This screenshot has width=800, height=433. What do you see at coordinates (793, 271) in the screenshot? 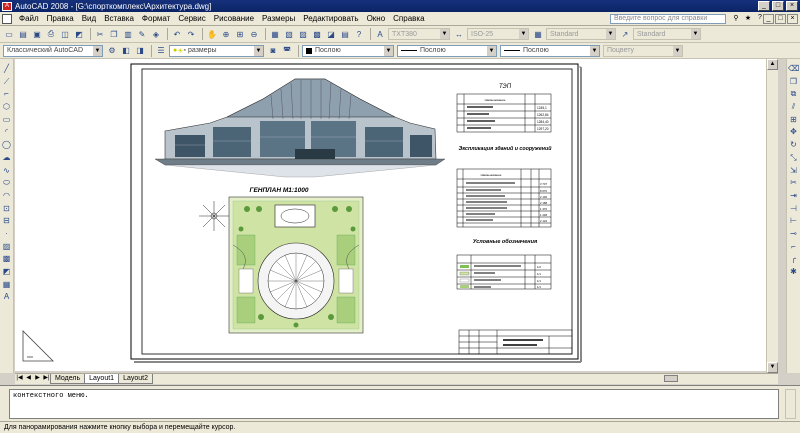
I see `explode-icon: ✱` at bounding box center [793, 271].